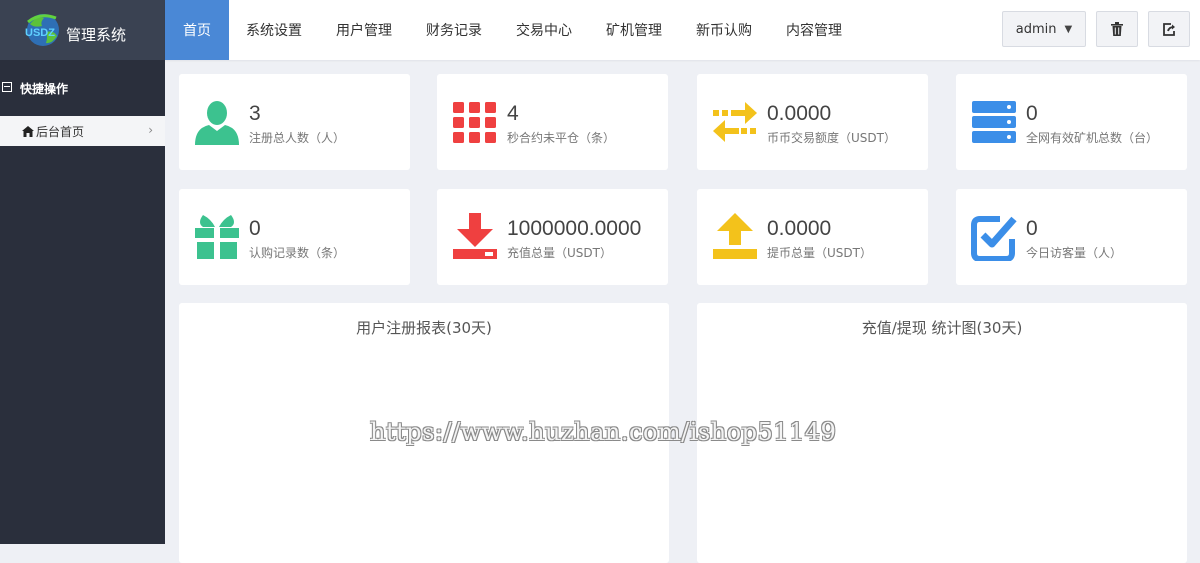 The image size is (1200, 563). I want to click on stat-value: 1000000.0000, so click(574, 228).